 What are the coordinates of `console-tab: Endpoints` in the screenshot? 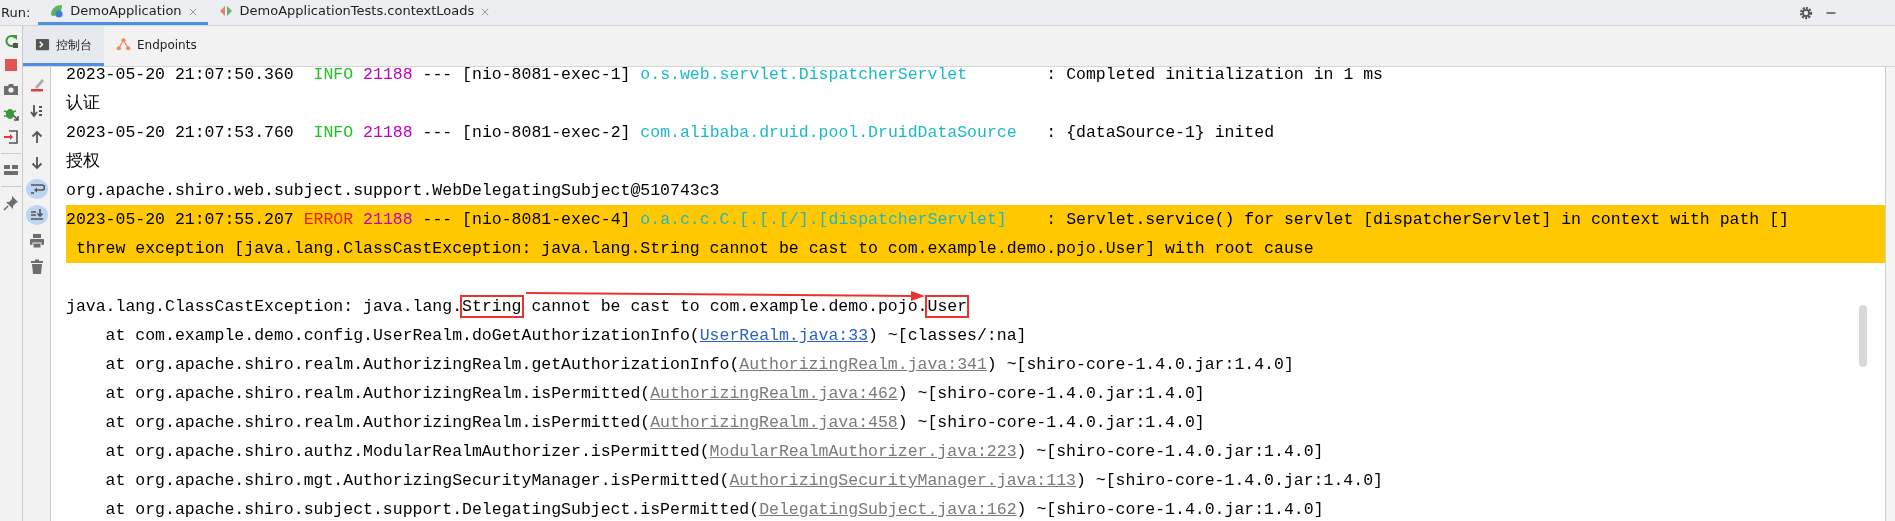 It's located at (156, 46).